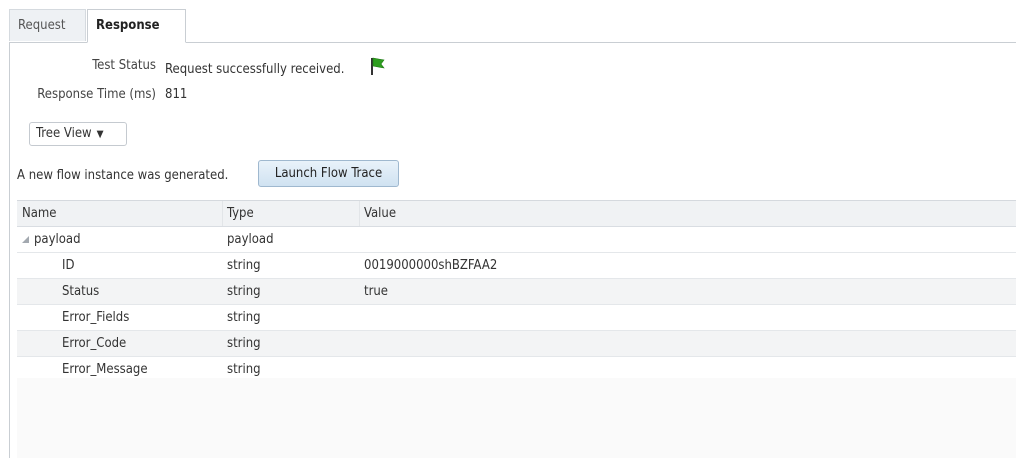  Describe the element at coordinates (124, 65) in the screenshot. I see `test-status-label: Test Status` at that location.